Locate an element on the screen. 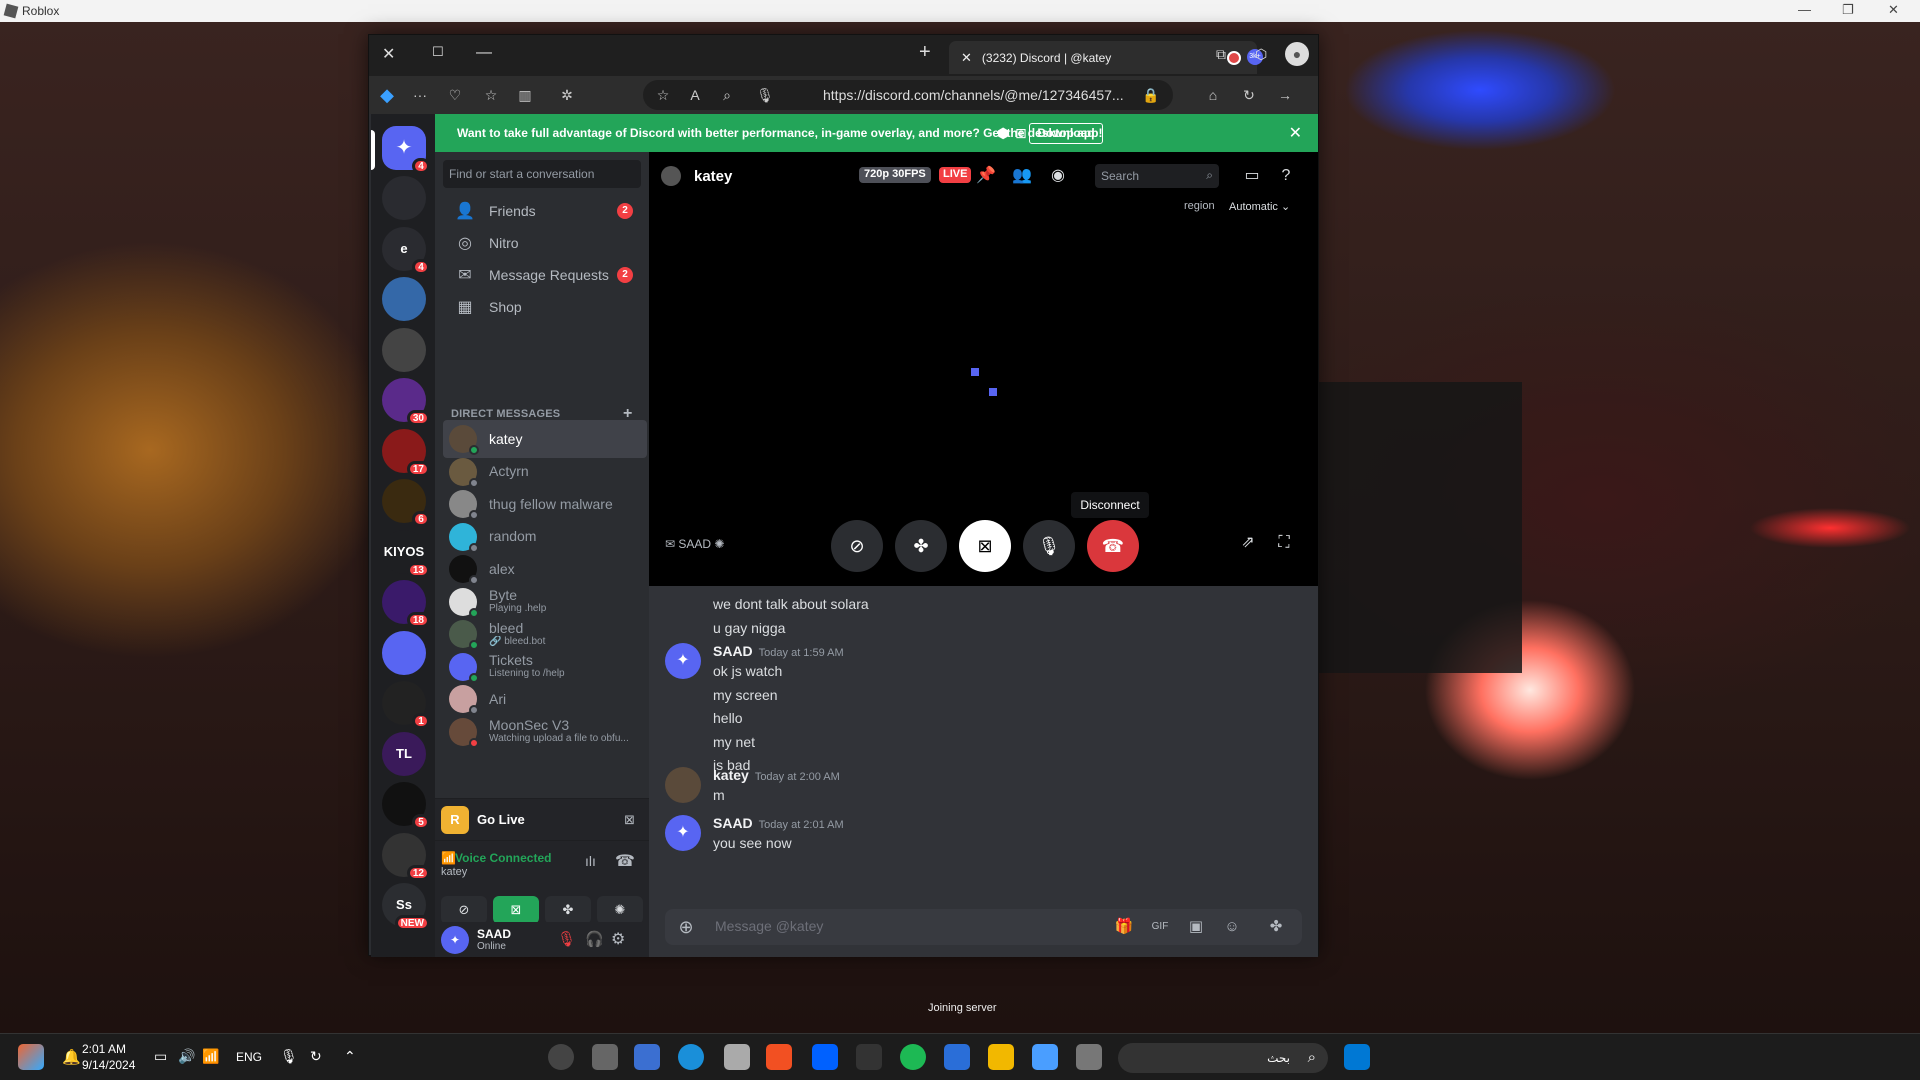  extension-puzzle-icon: ✲ is located at coordinates (567, 95).